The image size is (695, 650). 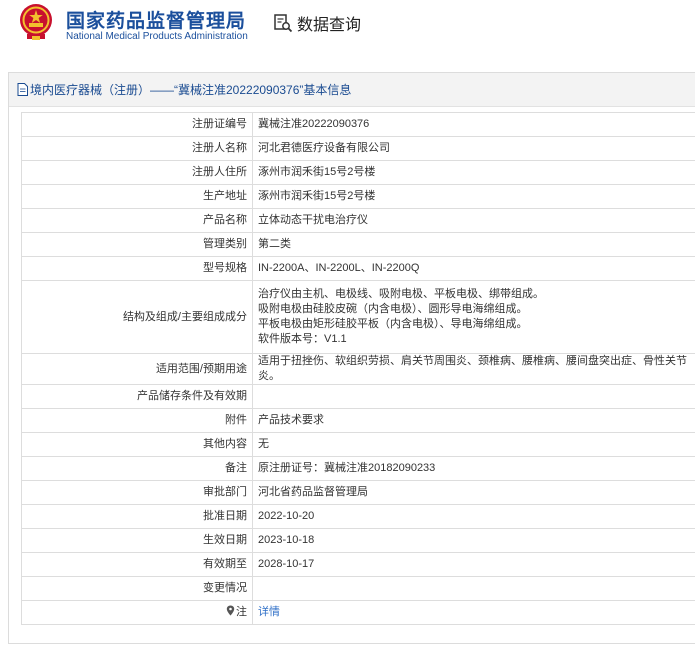 I want to click on table-row: 备注 原注册证号：冀械注准20182090233, so click(x=358, y=468).